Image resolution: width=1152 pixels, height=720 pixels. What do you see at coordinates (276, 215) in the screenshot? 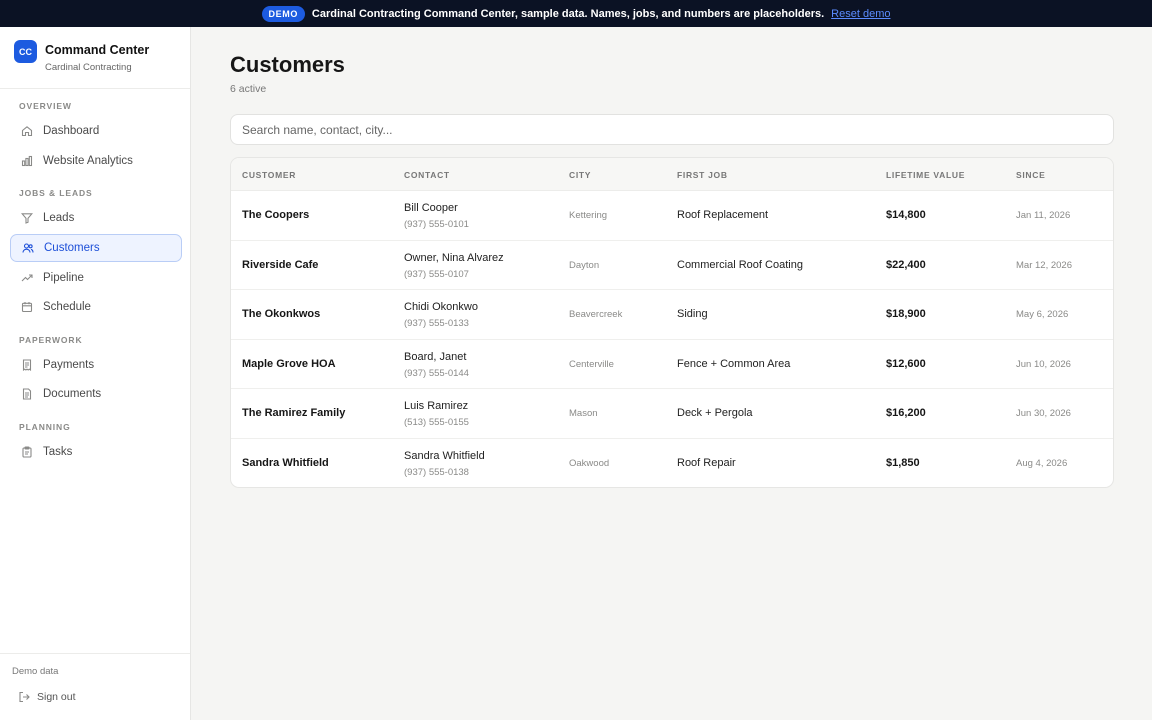
I see `customer-name: The Coopers` at bounding box center [276, 215].